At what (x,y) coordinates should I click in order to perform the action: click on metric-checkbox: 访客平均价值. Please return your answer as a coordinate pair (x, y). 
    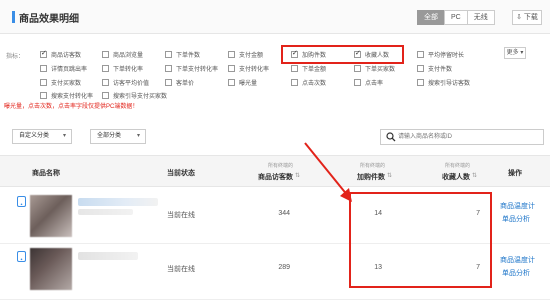
    Looking at the image, I should click on (125, 82).